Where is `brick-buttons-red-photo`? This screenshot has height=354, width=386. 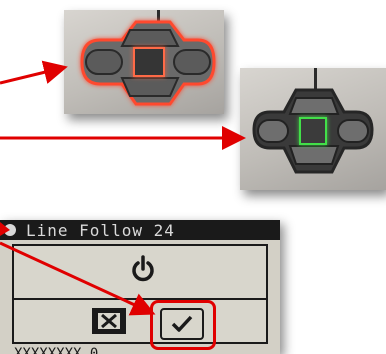 brick-buttons-red-photo is located at coordinates (144, 62).